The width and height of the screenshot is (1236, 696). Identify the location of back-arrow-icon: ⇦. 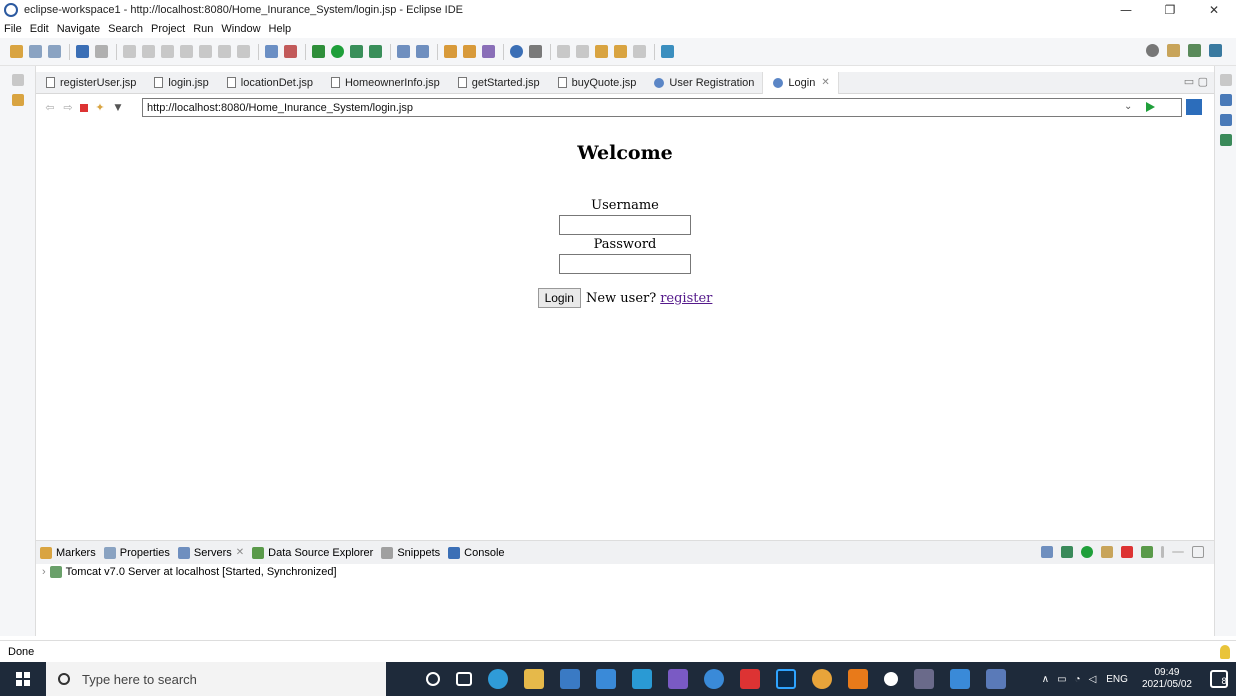
(50, 108).